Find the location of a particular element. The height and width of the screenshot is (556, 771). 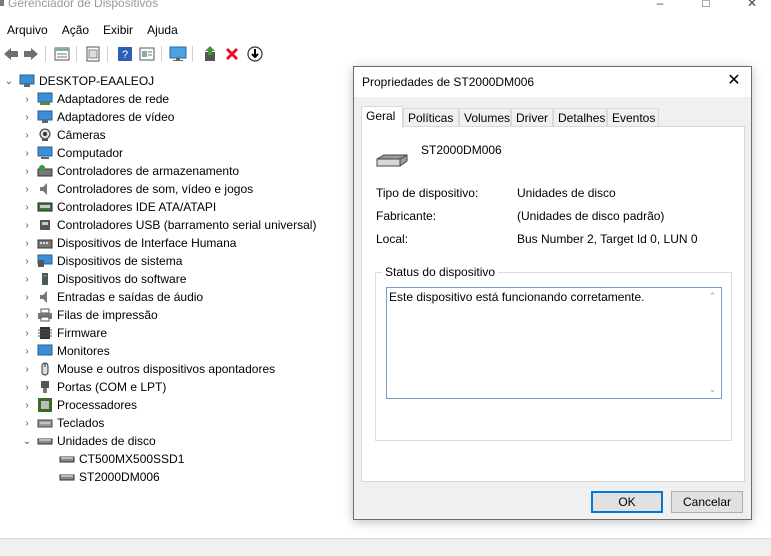

display-adapter-icon is located at coordinates (45, 117).